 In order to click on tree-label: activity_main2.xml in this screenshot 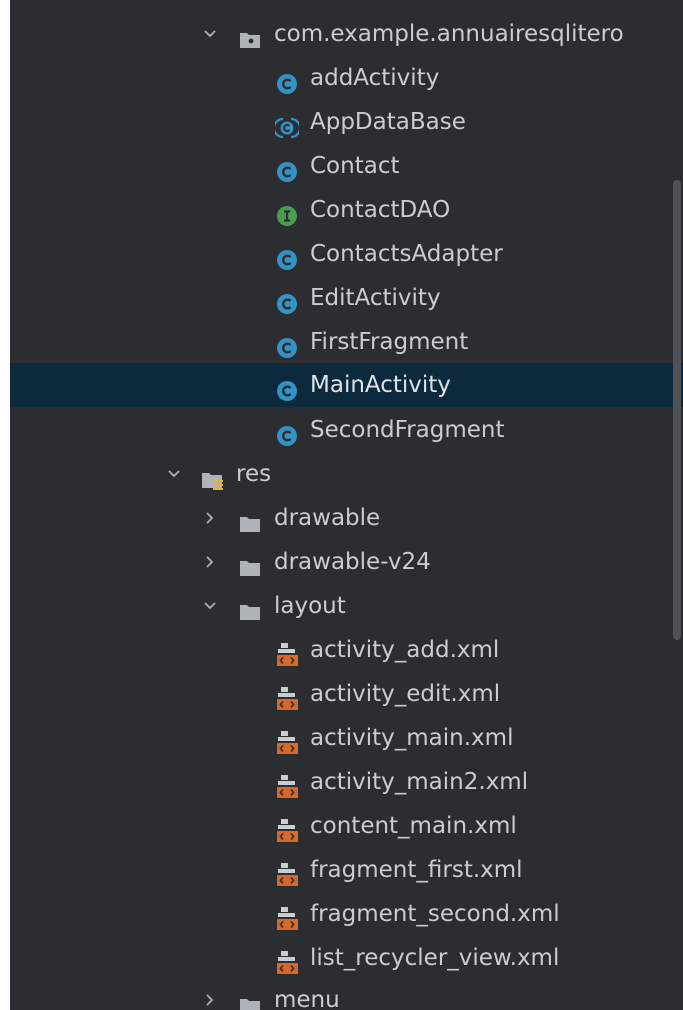, I will do `click(419, 782)`.